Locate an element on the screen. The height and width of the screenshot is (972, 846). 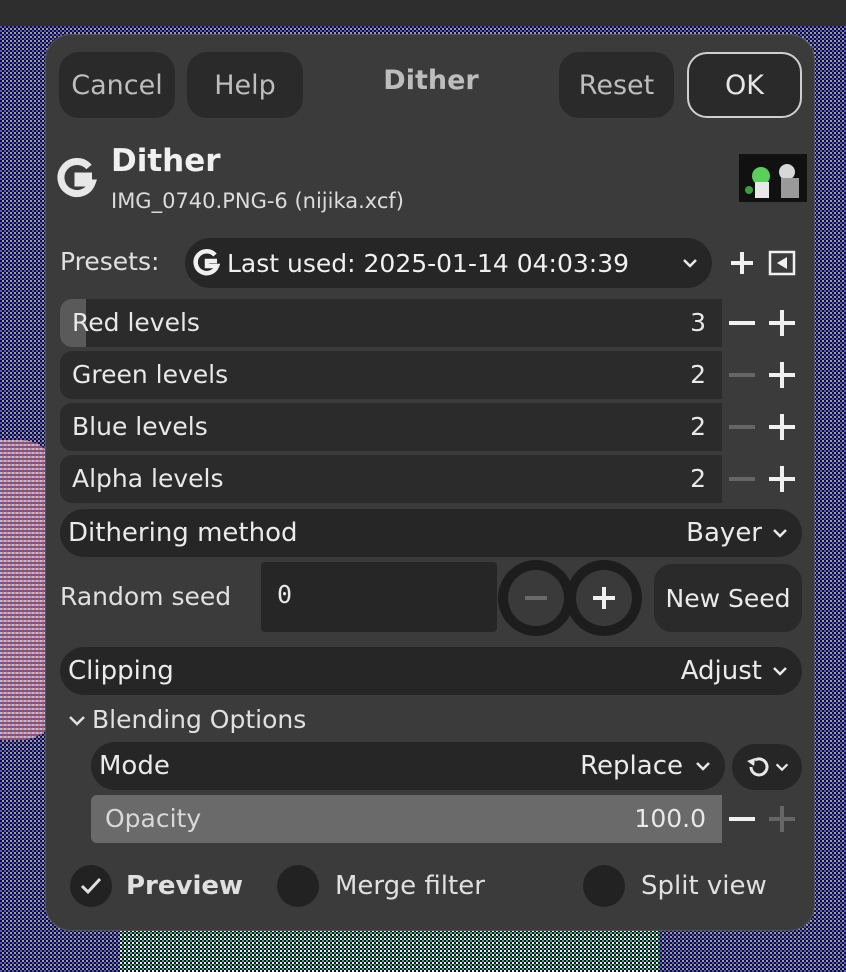
image-name: IMG_0740.PNG-6 (nijika.xcf) is located at coordinates (257, 201).